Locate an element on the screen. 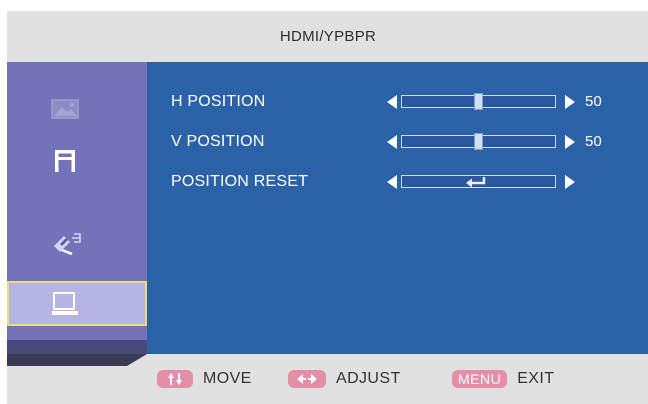 This screenshot has width=648, height=404. position-reset-button is located at coordinates (478, 181).